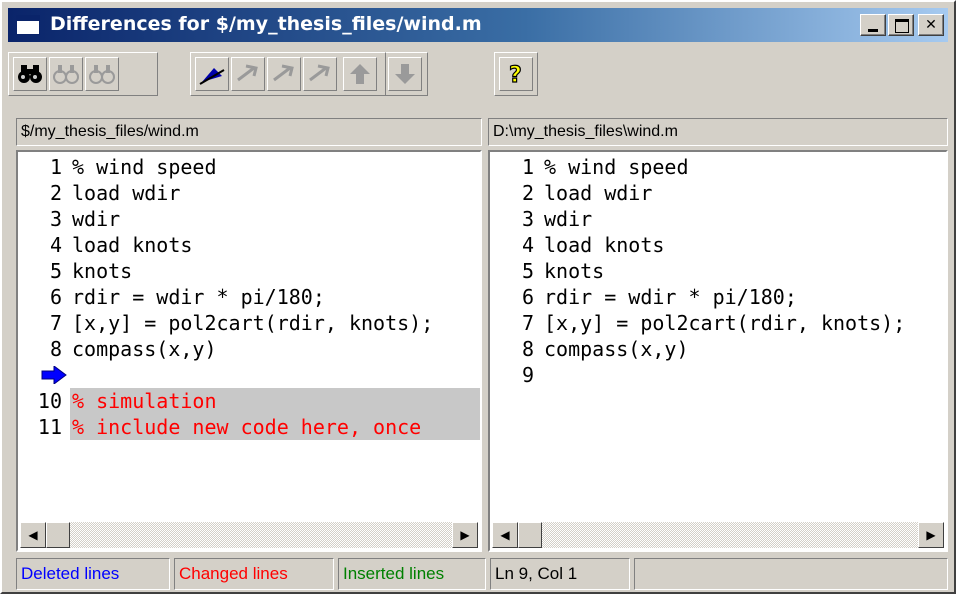  I want to click on line-text: % simulation, so click(275, 401).